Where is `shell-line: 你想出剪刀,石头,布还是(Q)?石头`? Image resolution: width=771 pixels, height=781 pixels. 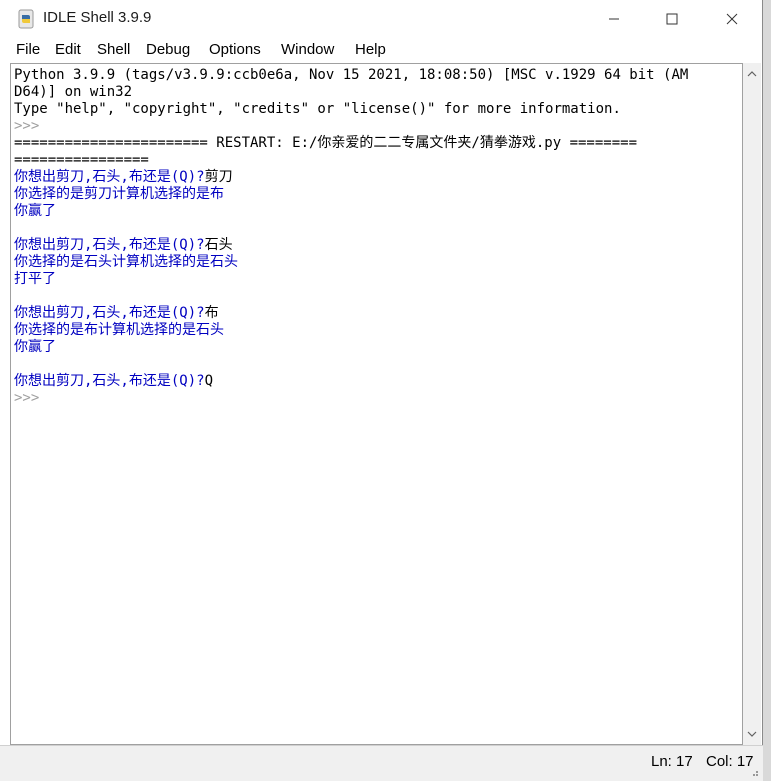 shell-line: 你想出剪刀,石头,布还是(Q)?石头 is located at coordinates (123, 245).